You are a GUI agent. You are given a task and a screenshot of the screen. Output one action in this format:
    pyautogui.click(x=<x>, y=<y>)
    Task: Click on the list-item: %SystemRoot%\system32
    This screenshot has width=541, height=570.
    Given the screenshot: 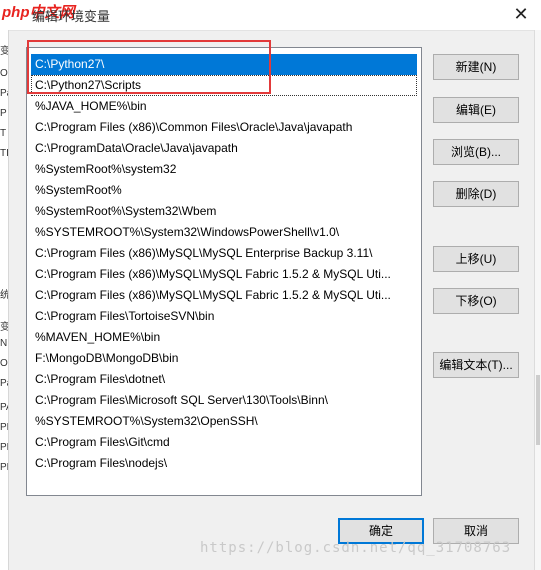 What is the action you would take?
    pyautogui.click(x=224, y=169)
    